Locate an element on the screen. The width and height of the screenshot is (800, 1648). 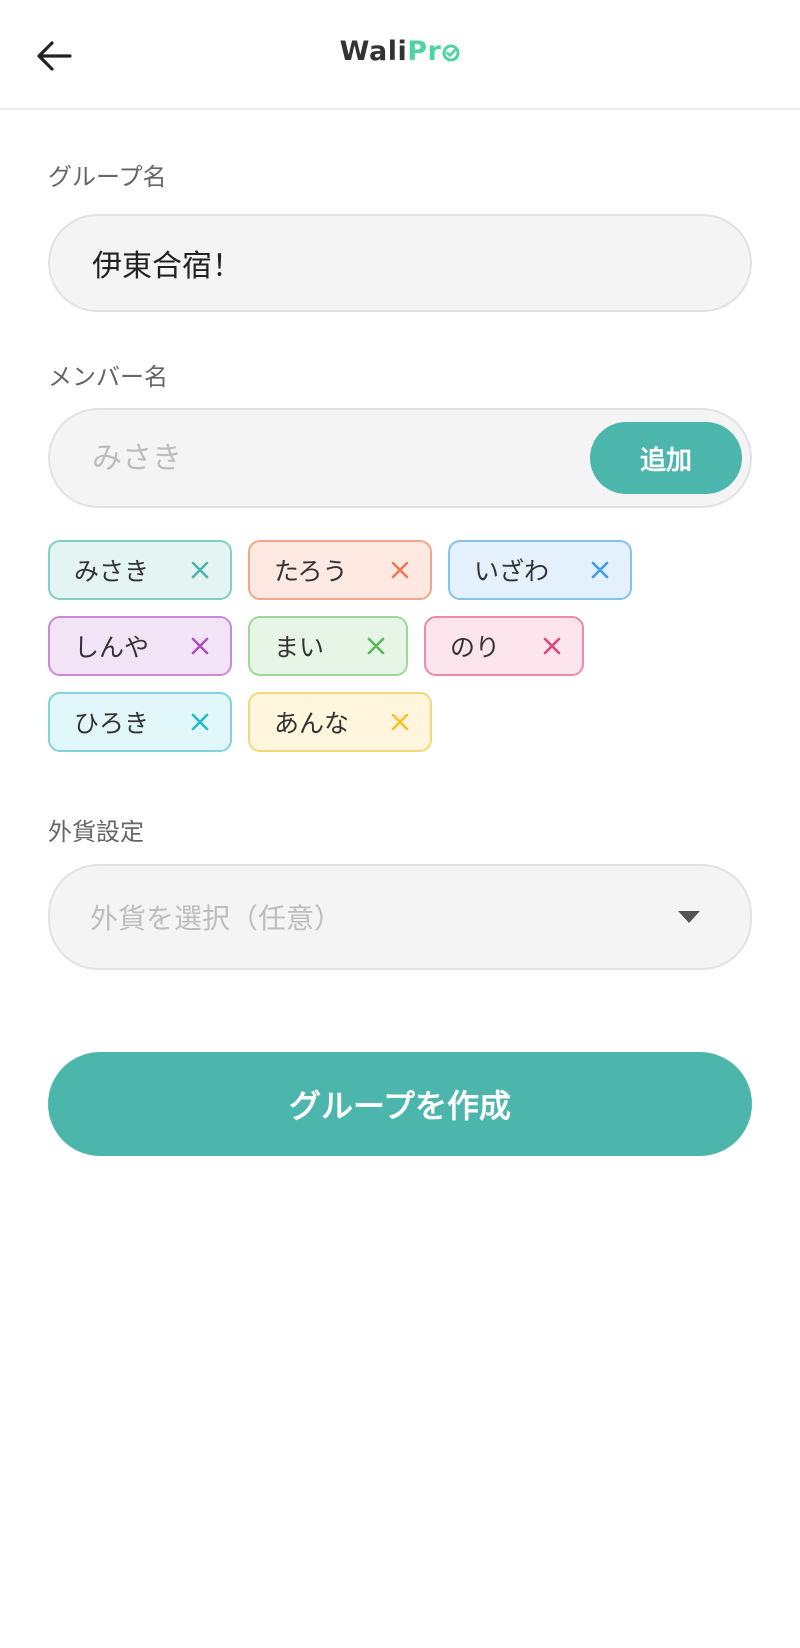
currency-select: 外貨を選択（任意） is located at coordinates (400, 917).